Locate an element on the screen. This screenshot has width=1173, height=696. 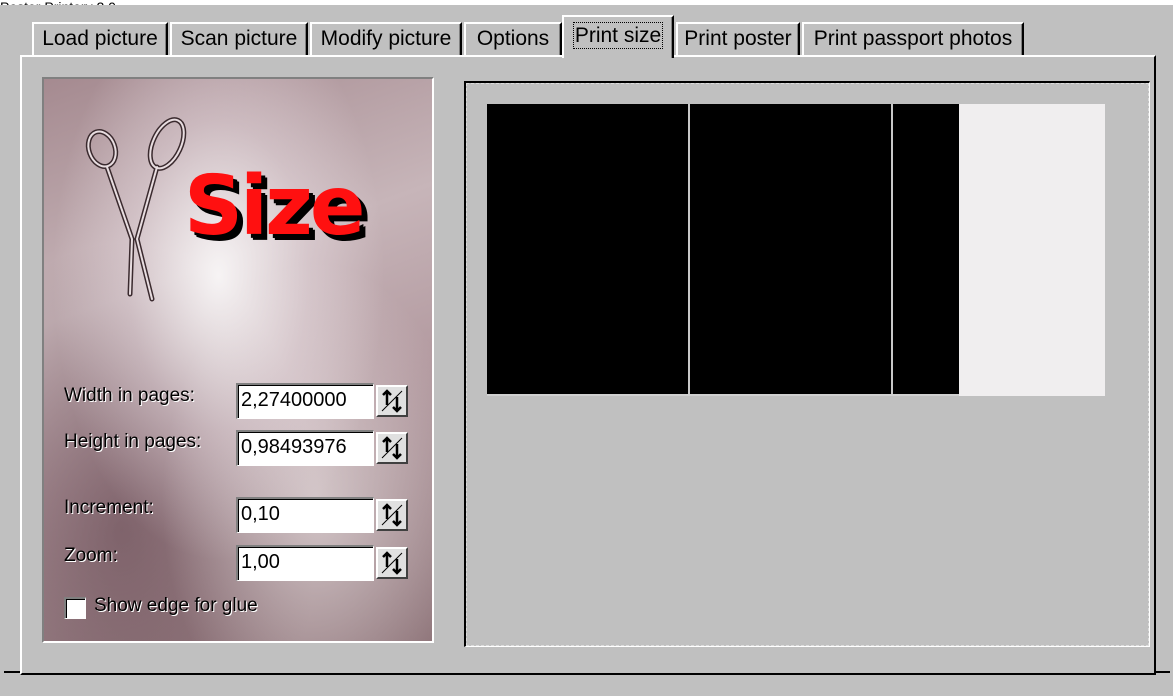
show-edge-checkbox is located at coordinates (75, 608).